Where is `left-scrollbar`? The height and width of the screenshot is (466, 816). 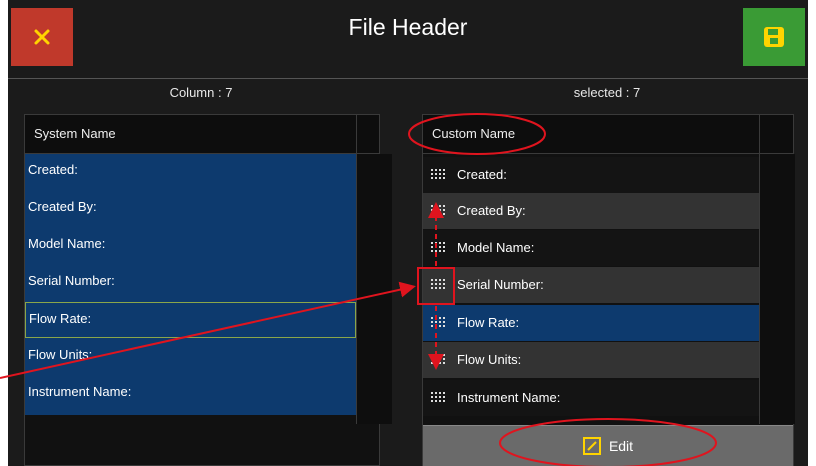 left-scrollbar is located at coordinates (374, 289).